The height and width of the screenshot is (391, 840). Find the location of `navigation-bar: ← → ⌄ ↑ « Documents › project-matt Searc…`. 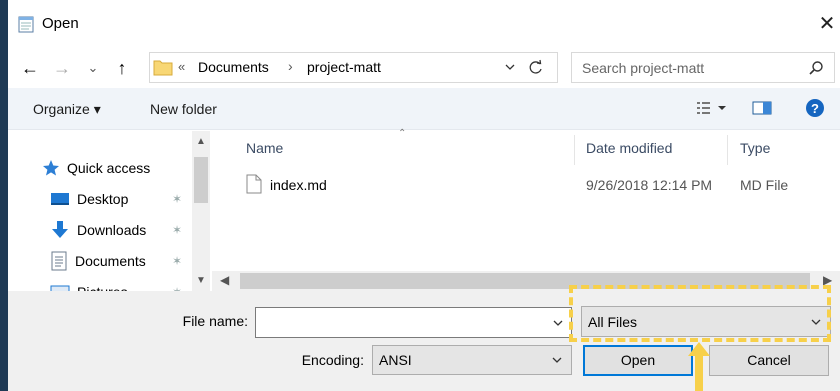

navigation-bar: ← → ⌄ ↑ « Documents › project-matt Searc… is located at coordinates (424, 68).